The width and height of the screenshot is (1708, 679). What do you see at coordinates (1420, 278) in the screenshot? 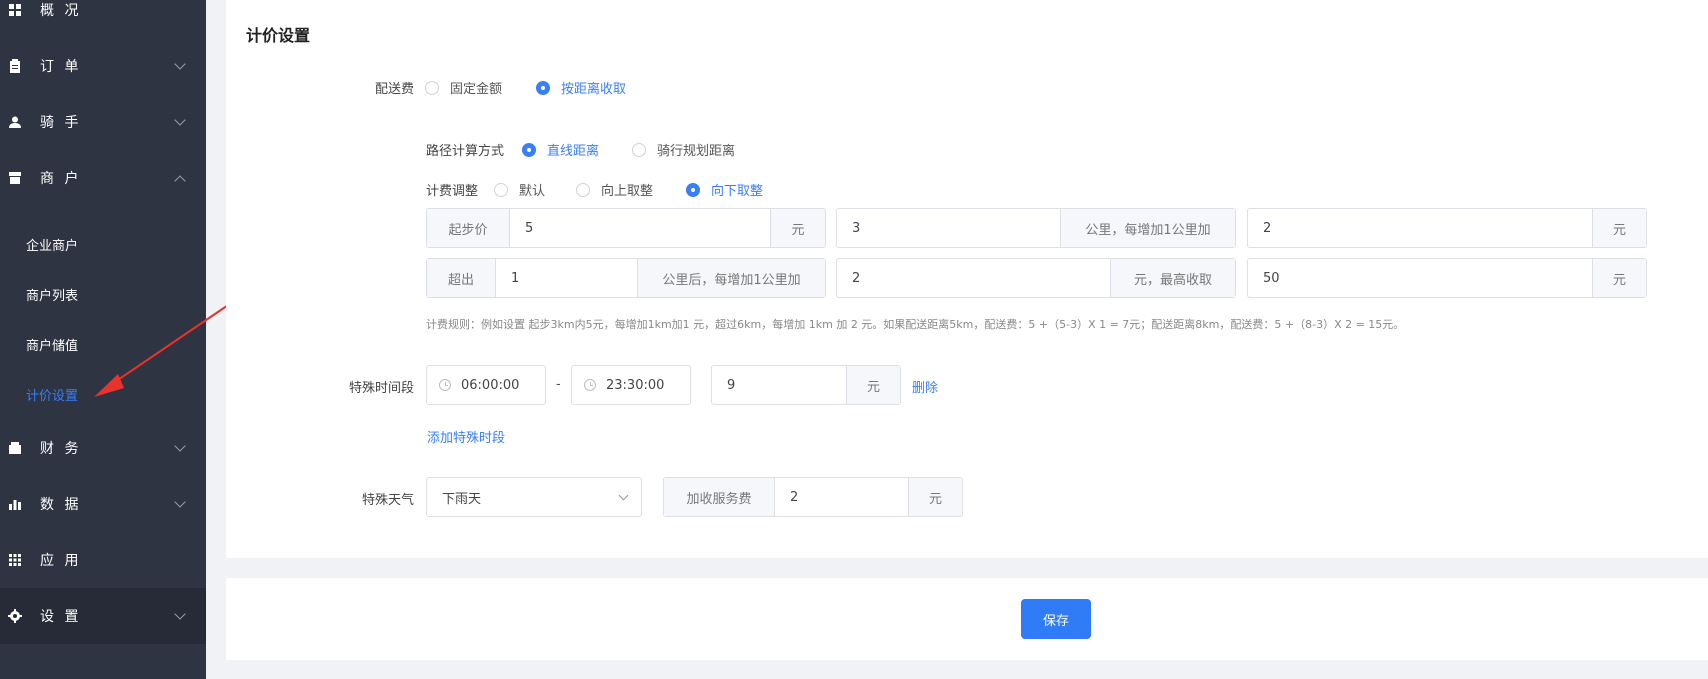
I see `max-fee-input` at bounding box center [1420, 278].